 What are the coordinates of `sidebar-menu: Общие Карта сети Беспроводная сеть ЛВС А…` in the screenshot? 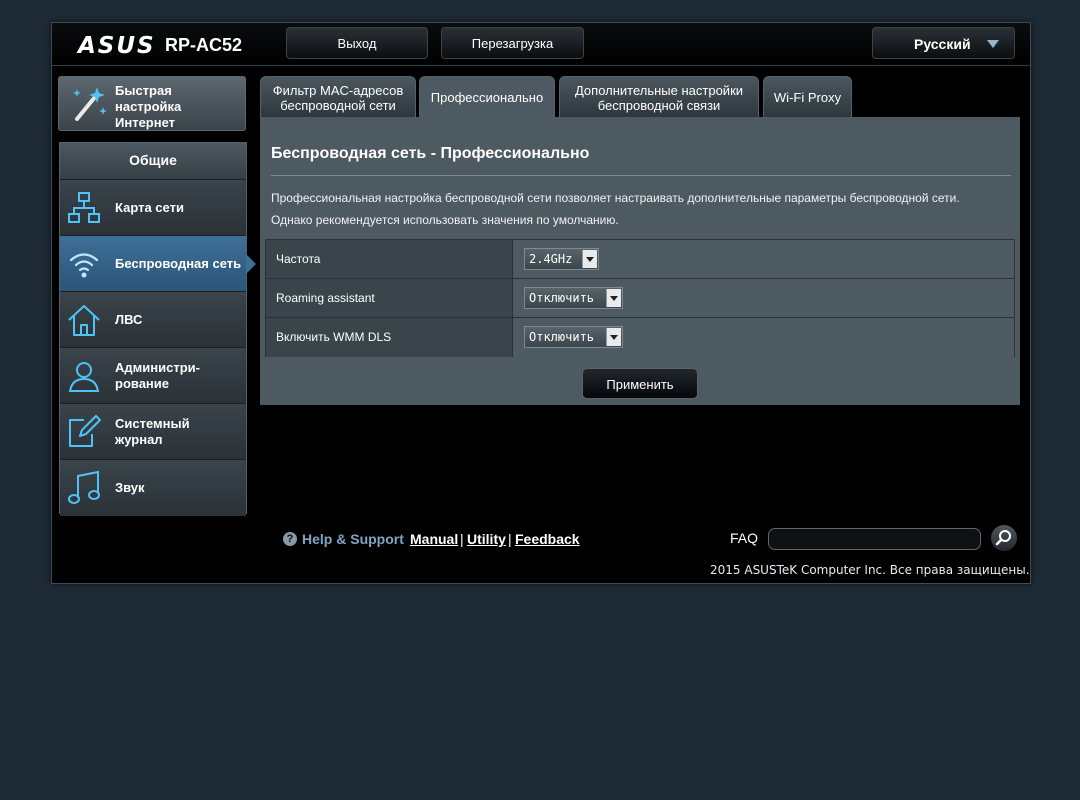 It's located at (157, 329).